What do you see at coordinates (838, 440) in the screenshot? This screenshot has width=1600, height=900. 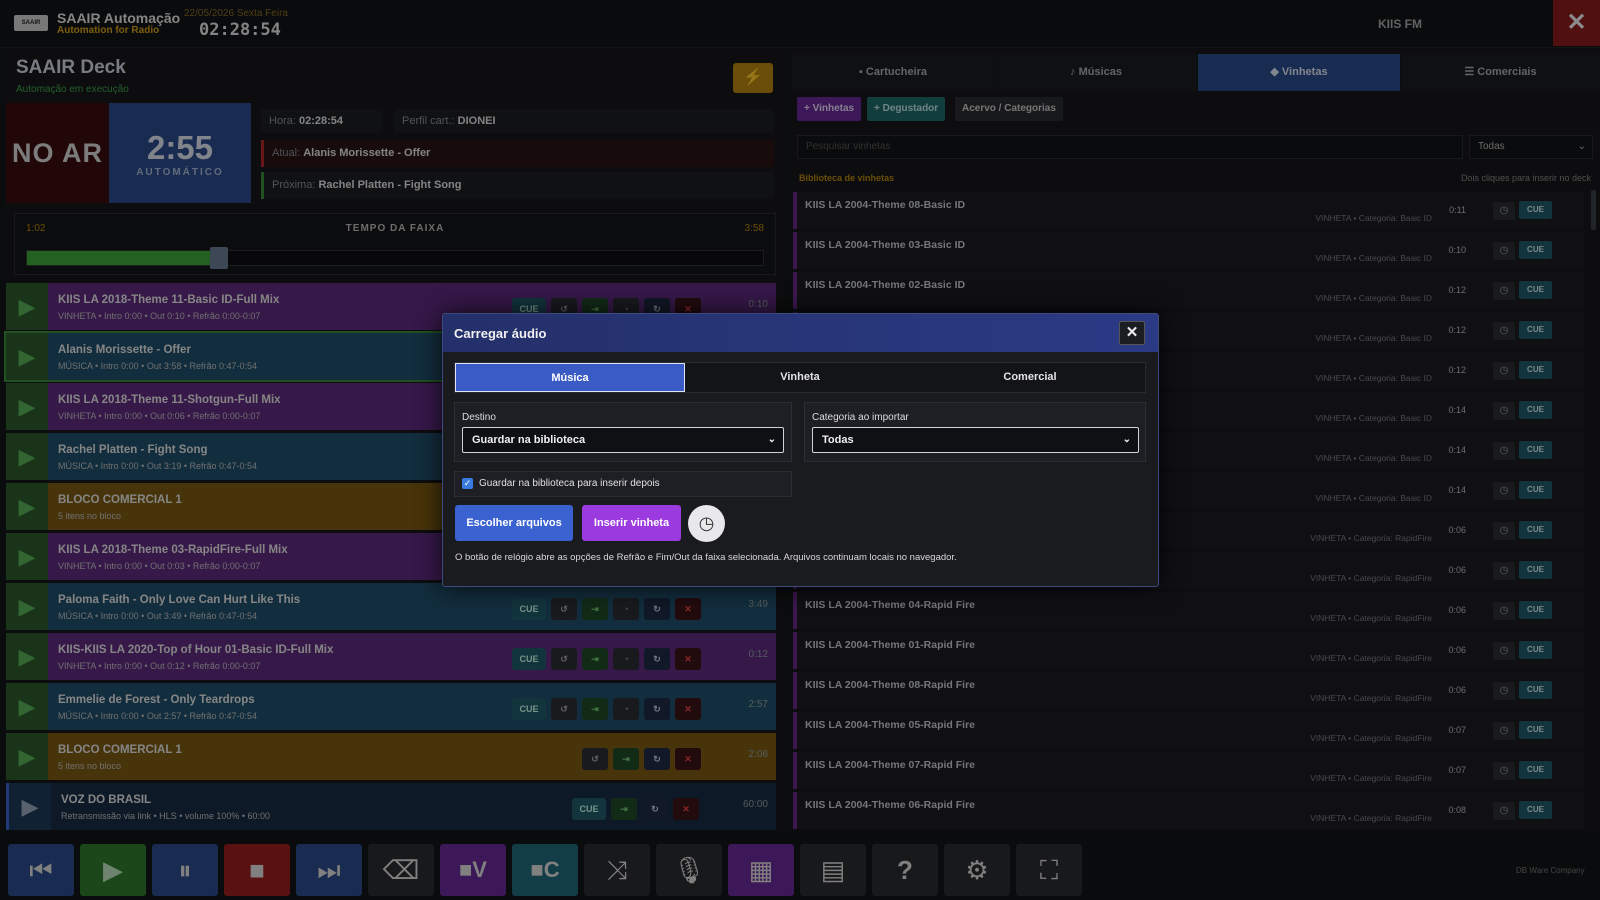 I see `categoria-value: Todas` at bounding box center [838, 440].